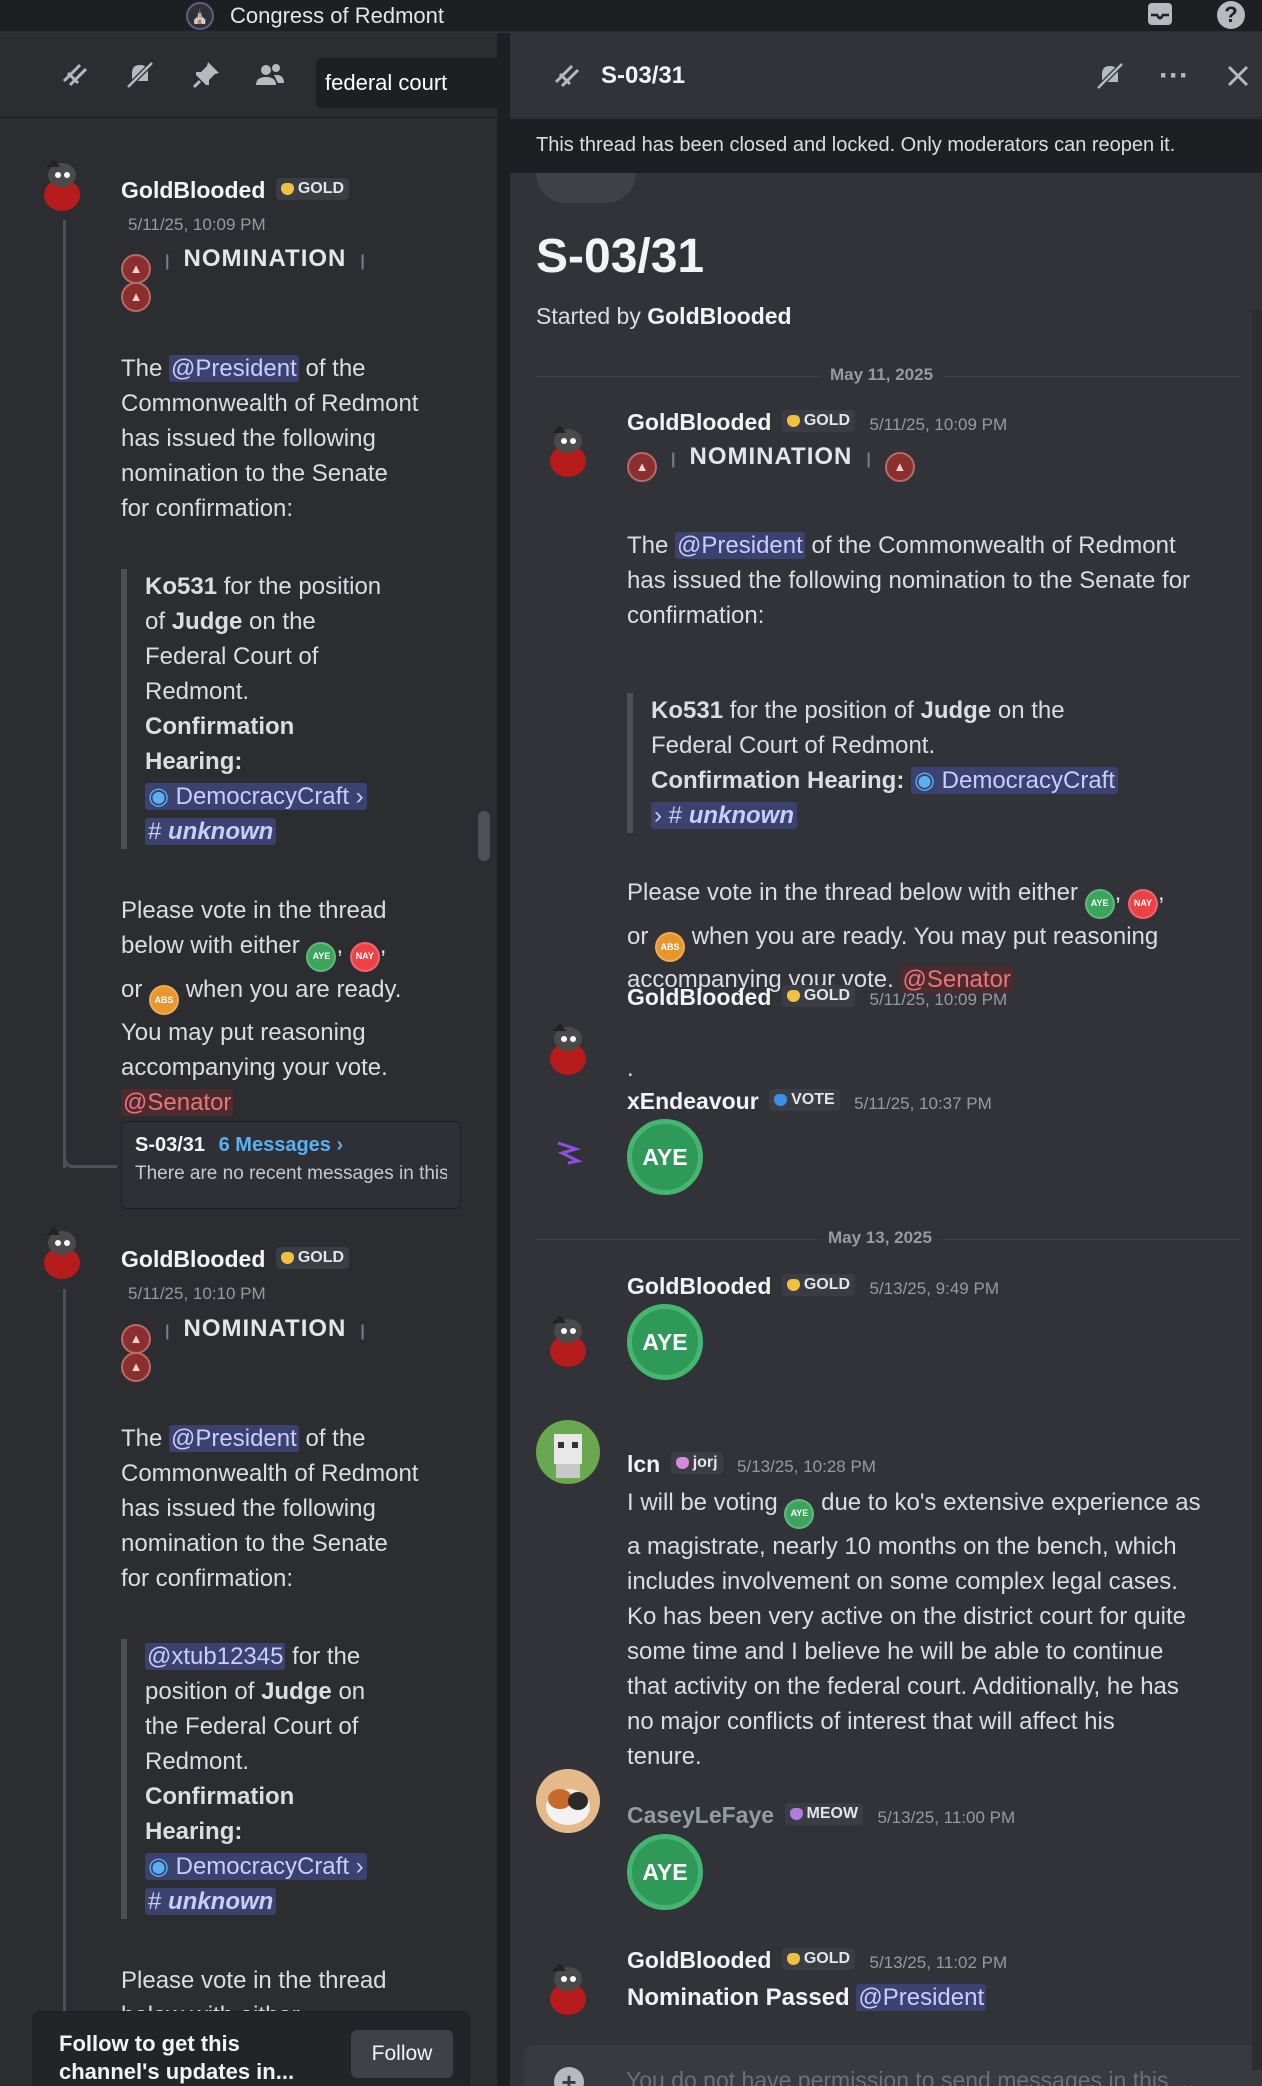 The height and width of the screenshot is (2086, 1262). What do you see at coordinates (232, 656) in the screenshot?
I see `text: Federal Court of` at bounding box center [232, 656].